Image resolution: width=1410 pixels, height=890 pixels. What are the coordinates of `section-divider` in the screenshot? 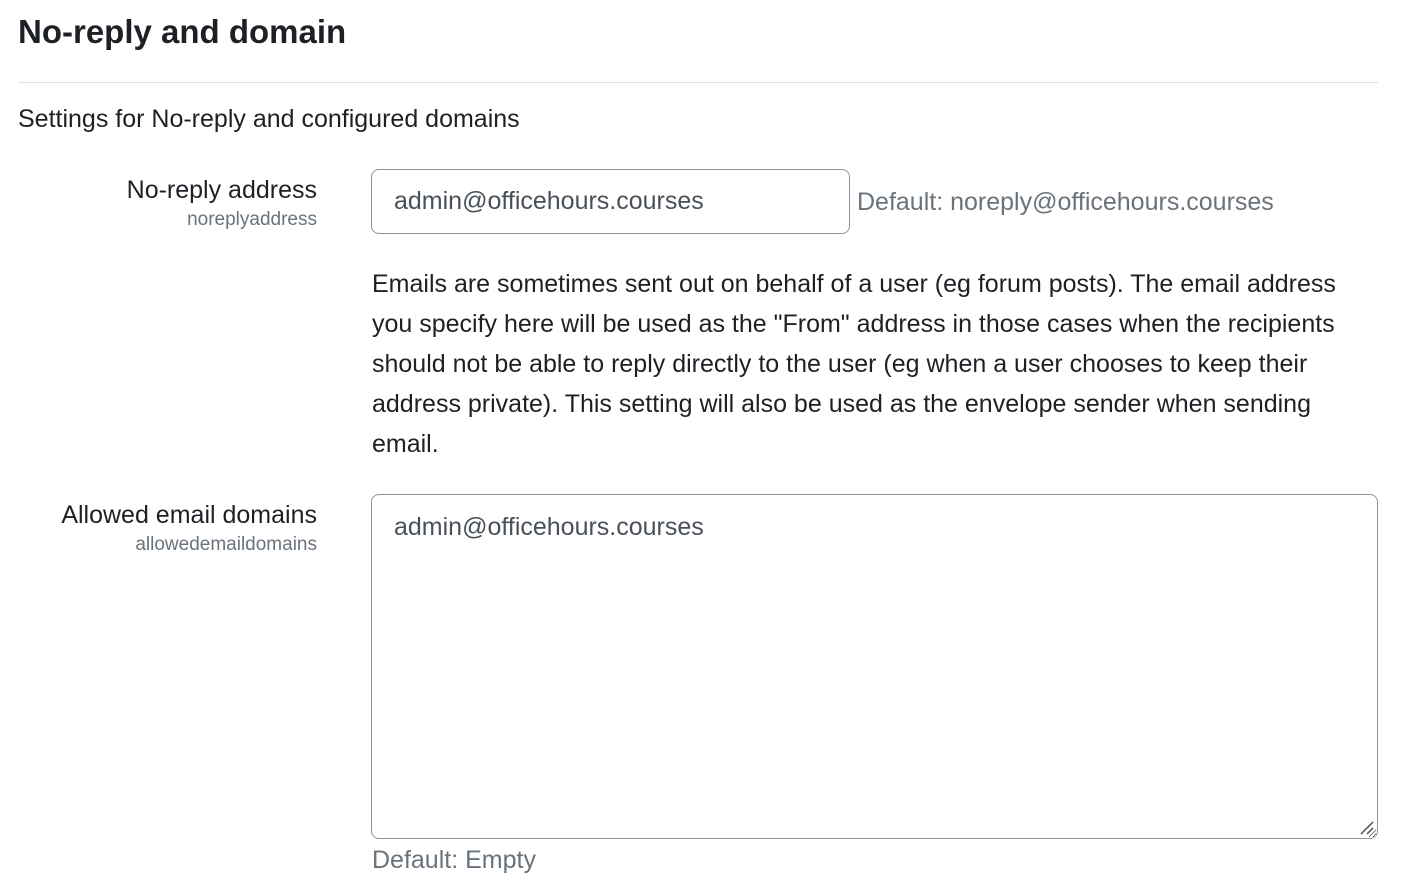 It's located at (698, 82).